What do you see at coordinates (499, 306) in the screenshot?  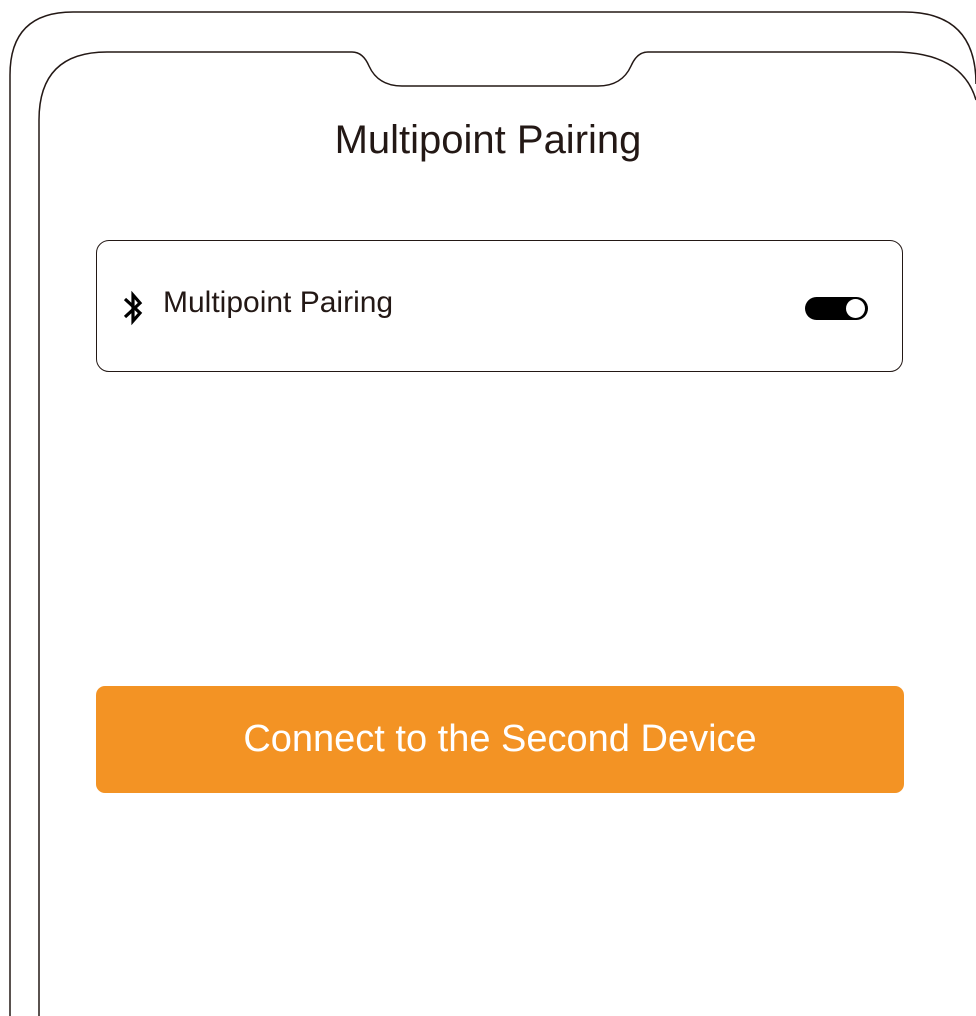 I see `multipoint-setting-card: Multipoint Pairing` at bounding box center [499, 306].